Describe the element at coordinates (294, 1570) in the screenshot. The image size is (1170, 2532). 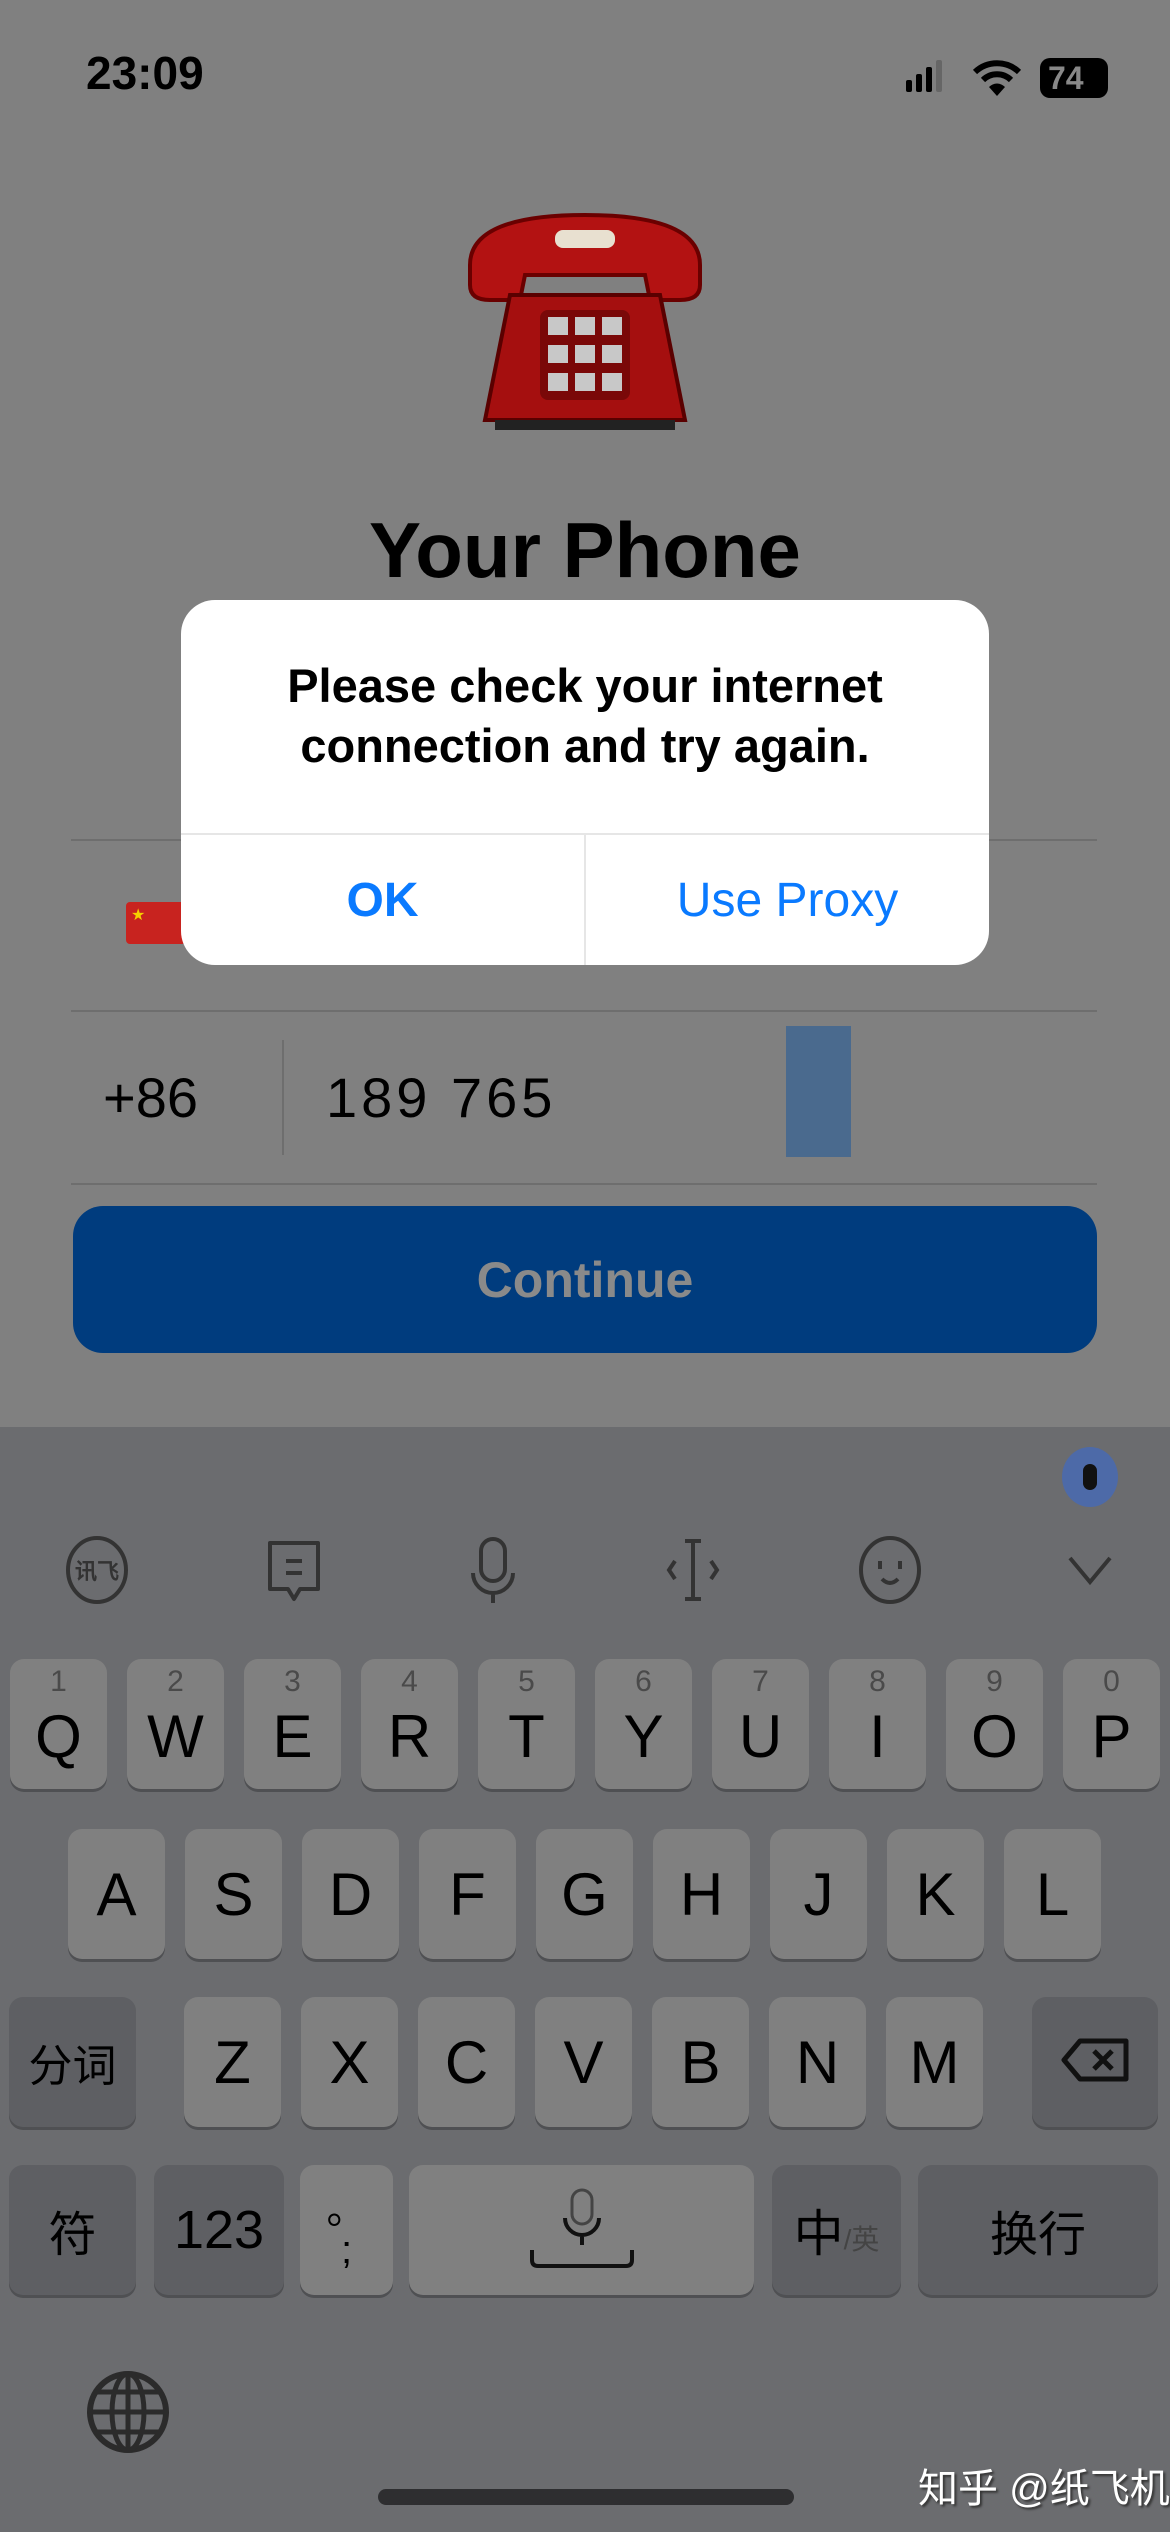
I see `chat-bubble-icon` at that location.